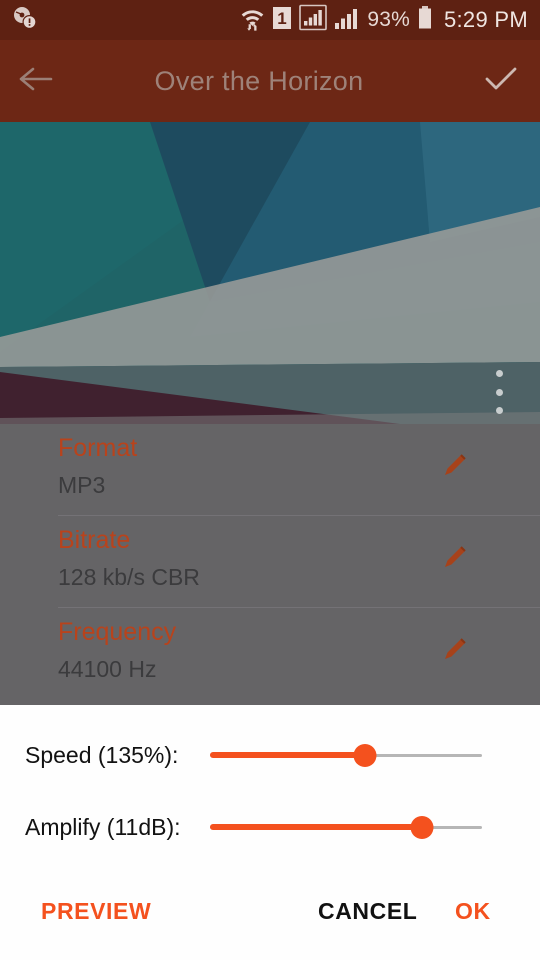 The width and height of the screenshot is (540, 960). I want to click on speed-slider-label: Speed (135%):, so click(102, 754).